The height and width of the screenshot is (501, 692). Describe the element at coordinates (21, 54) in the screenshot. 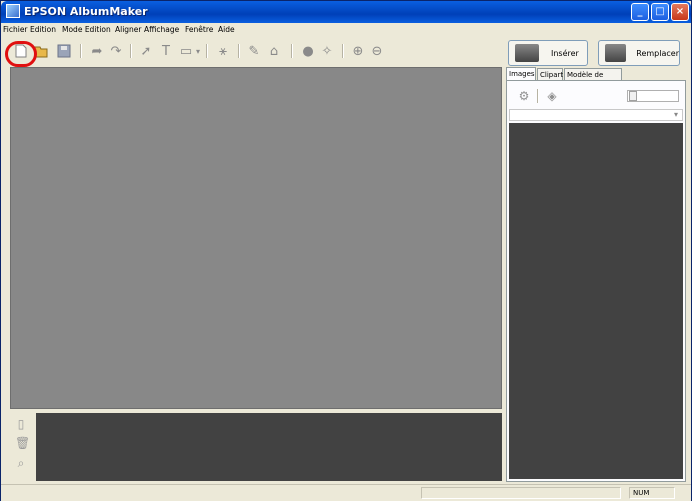

I see `new-button-highlight-circle` at that location.